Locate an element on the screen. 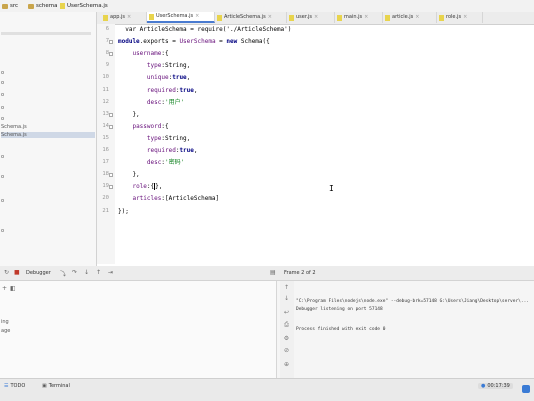  tab-role-js: role.js × is located at coordinates (460, 17).